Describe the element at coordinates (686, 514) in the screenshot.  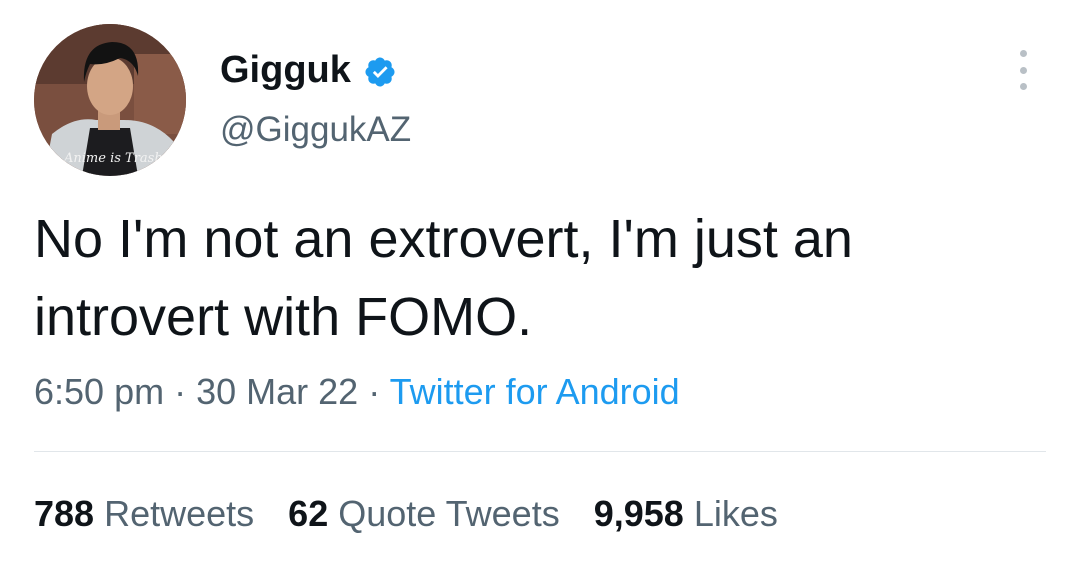
I see `likes-stat: 9,958 Likes` at that location.